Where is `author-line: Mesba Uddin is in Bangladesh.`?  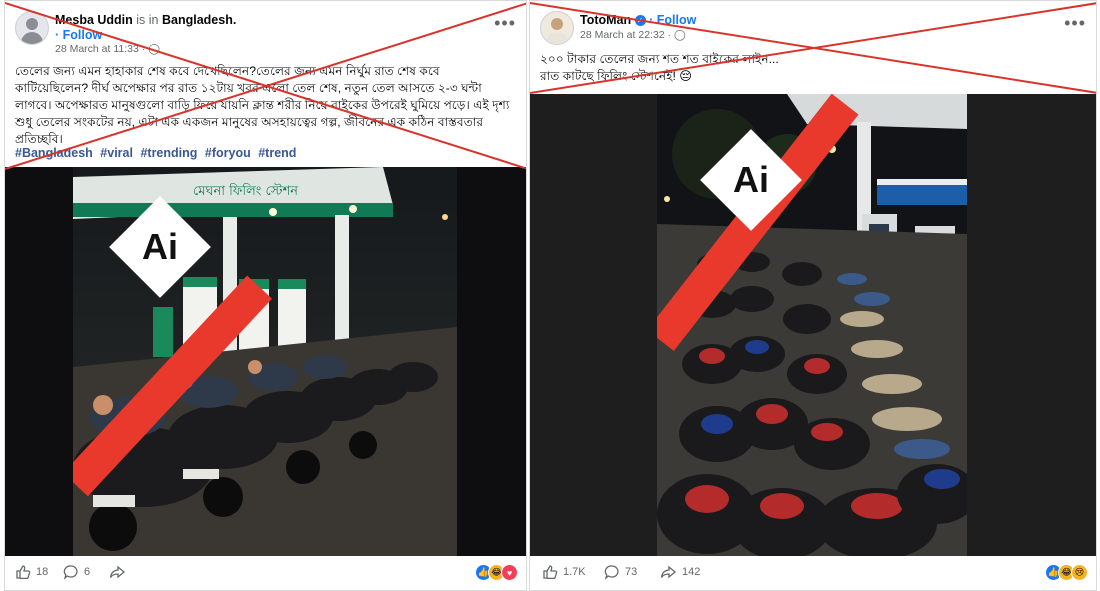 author-line: Mesba Uddin is in Bangladesh. is located at coordinates (145, 20).